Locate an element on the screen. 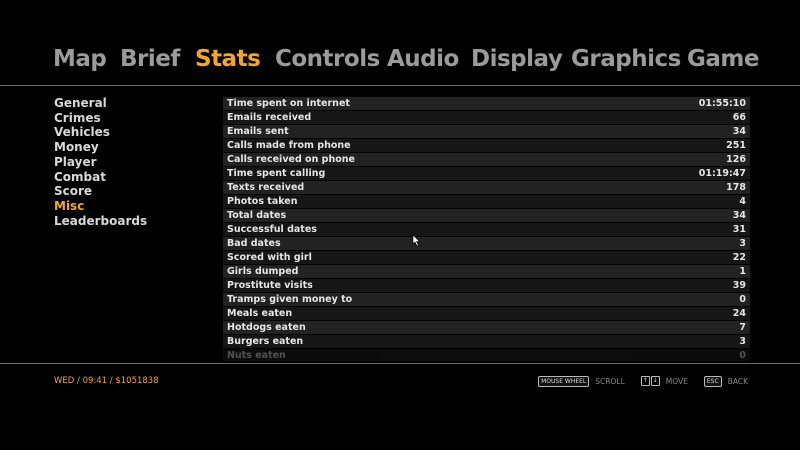 The height and width of the screenshot is (450, 800). stat-label: Burgers eaten is located at coordinates (265, 341).